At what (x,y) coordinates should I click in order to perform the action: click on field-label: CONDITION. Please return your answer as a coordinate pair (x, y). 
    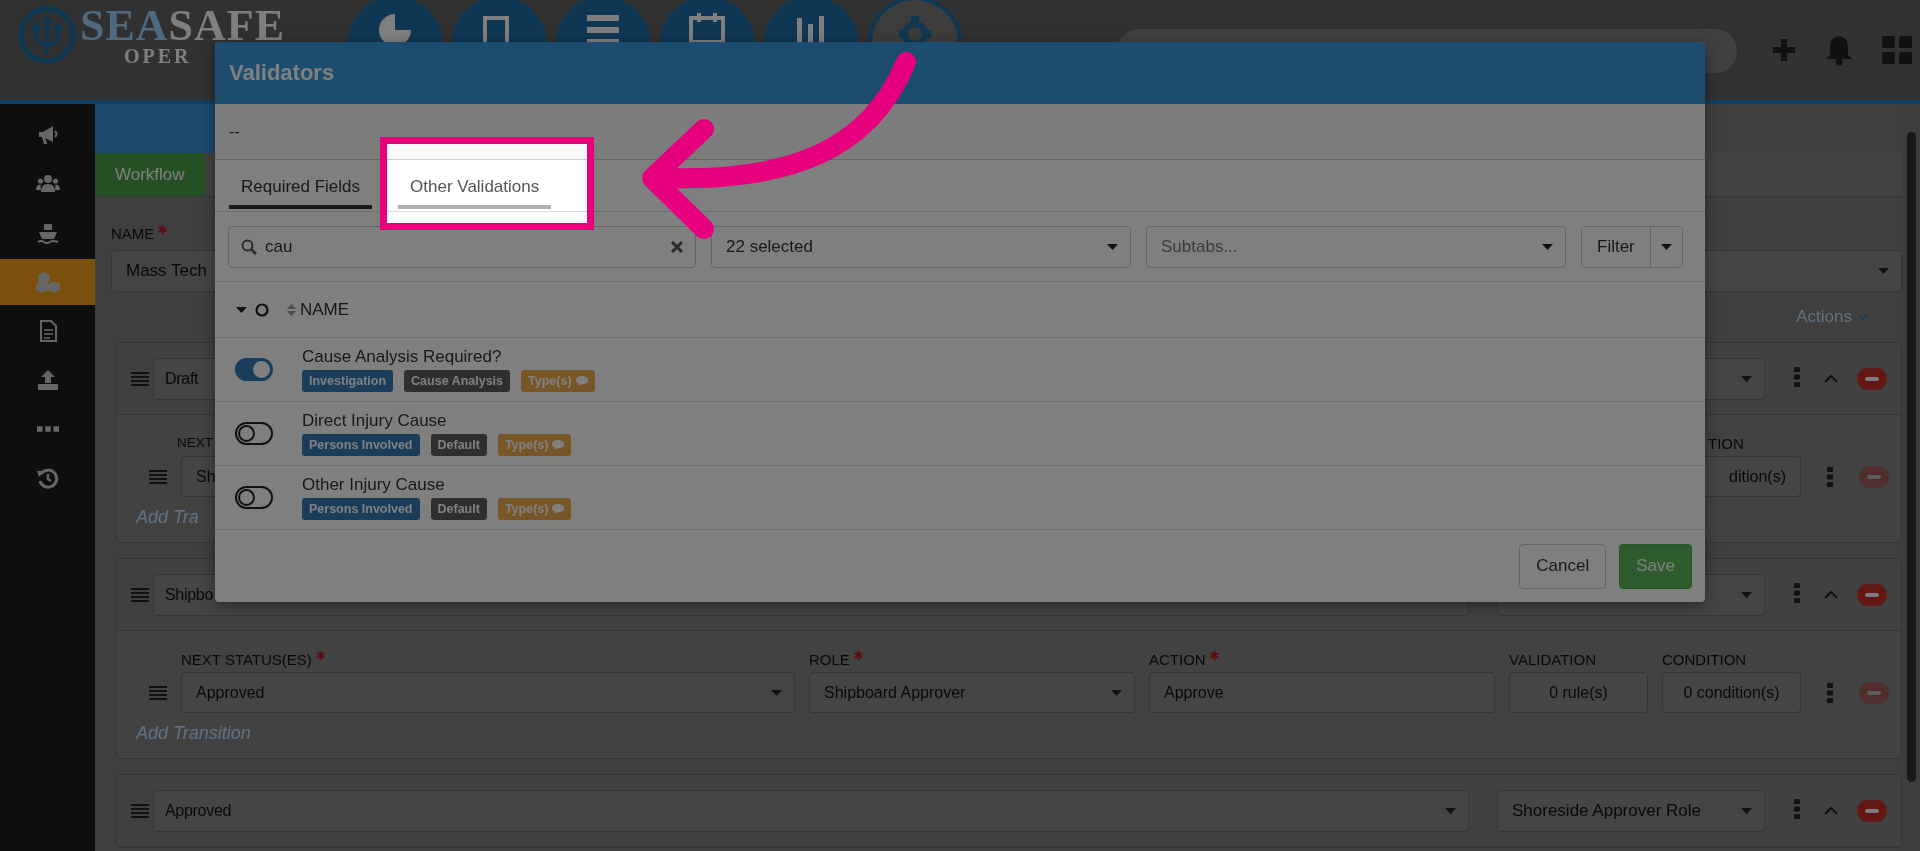
    Looking at the image, I should click on (1704, 660).